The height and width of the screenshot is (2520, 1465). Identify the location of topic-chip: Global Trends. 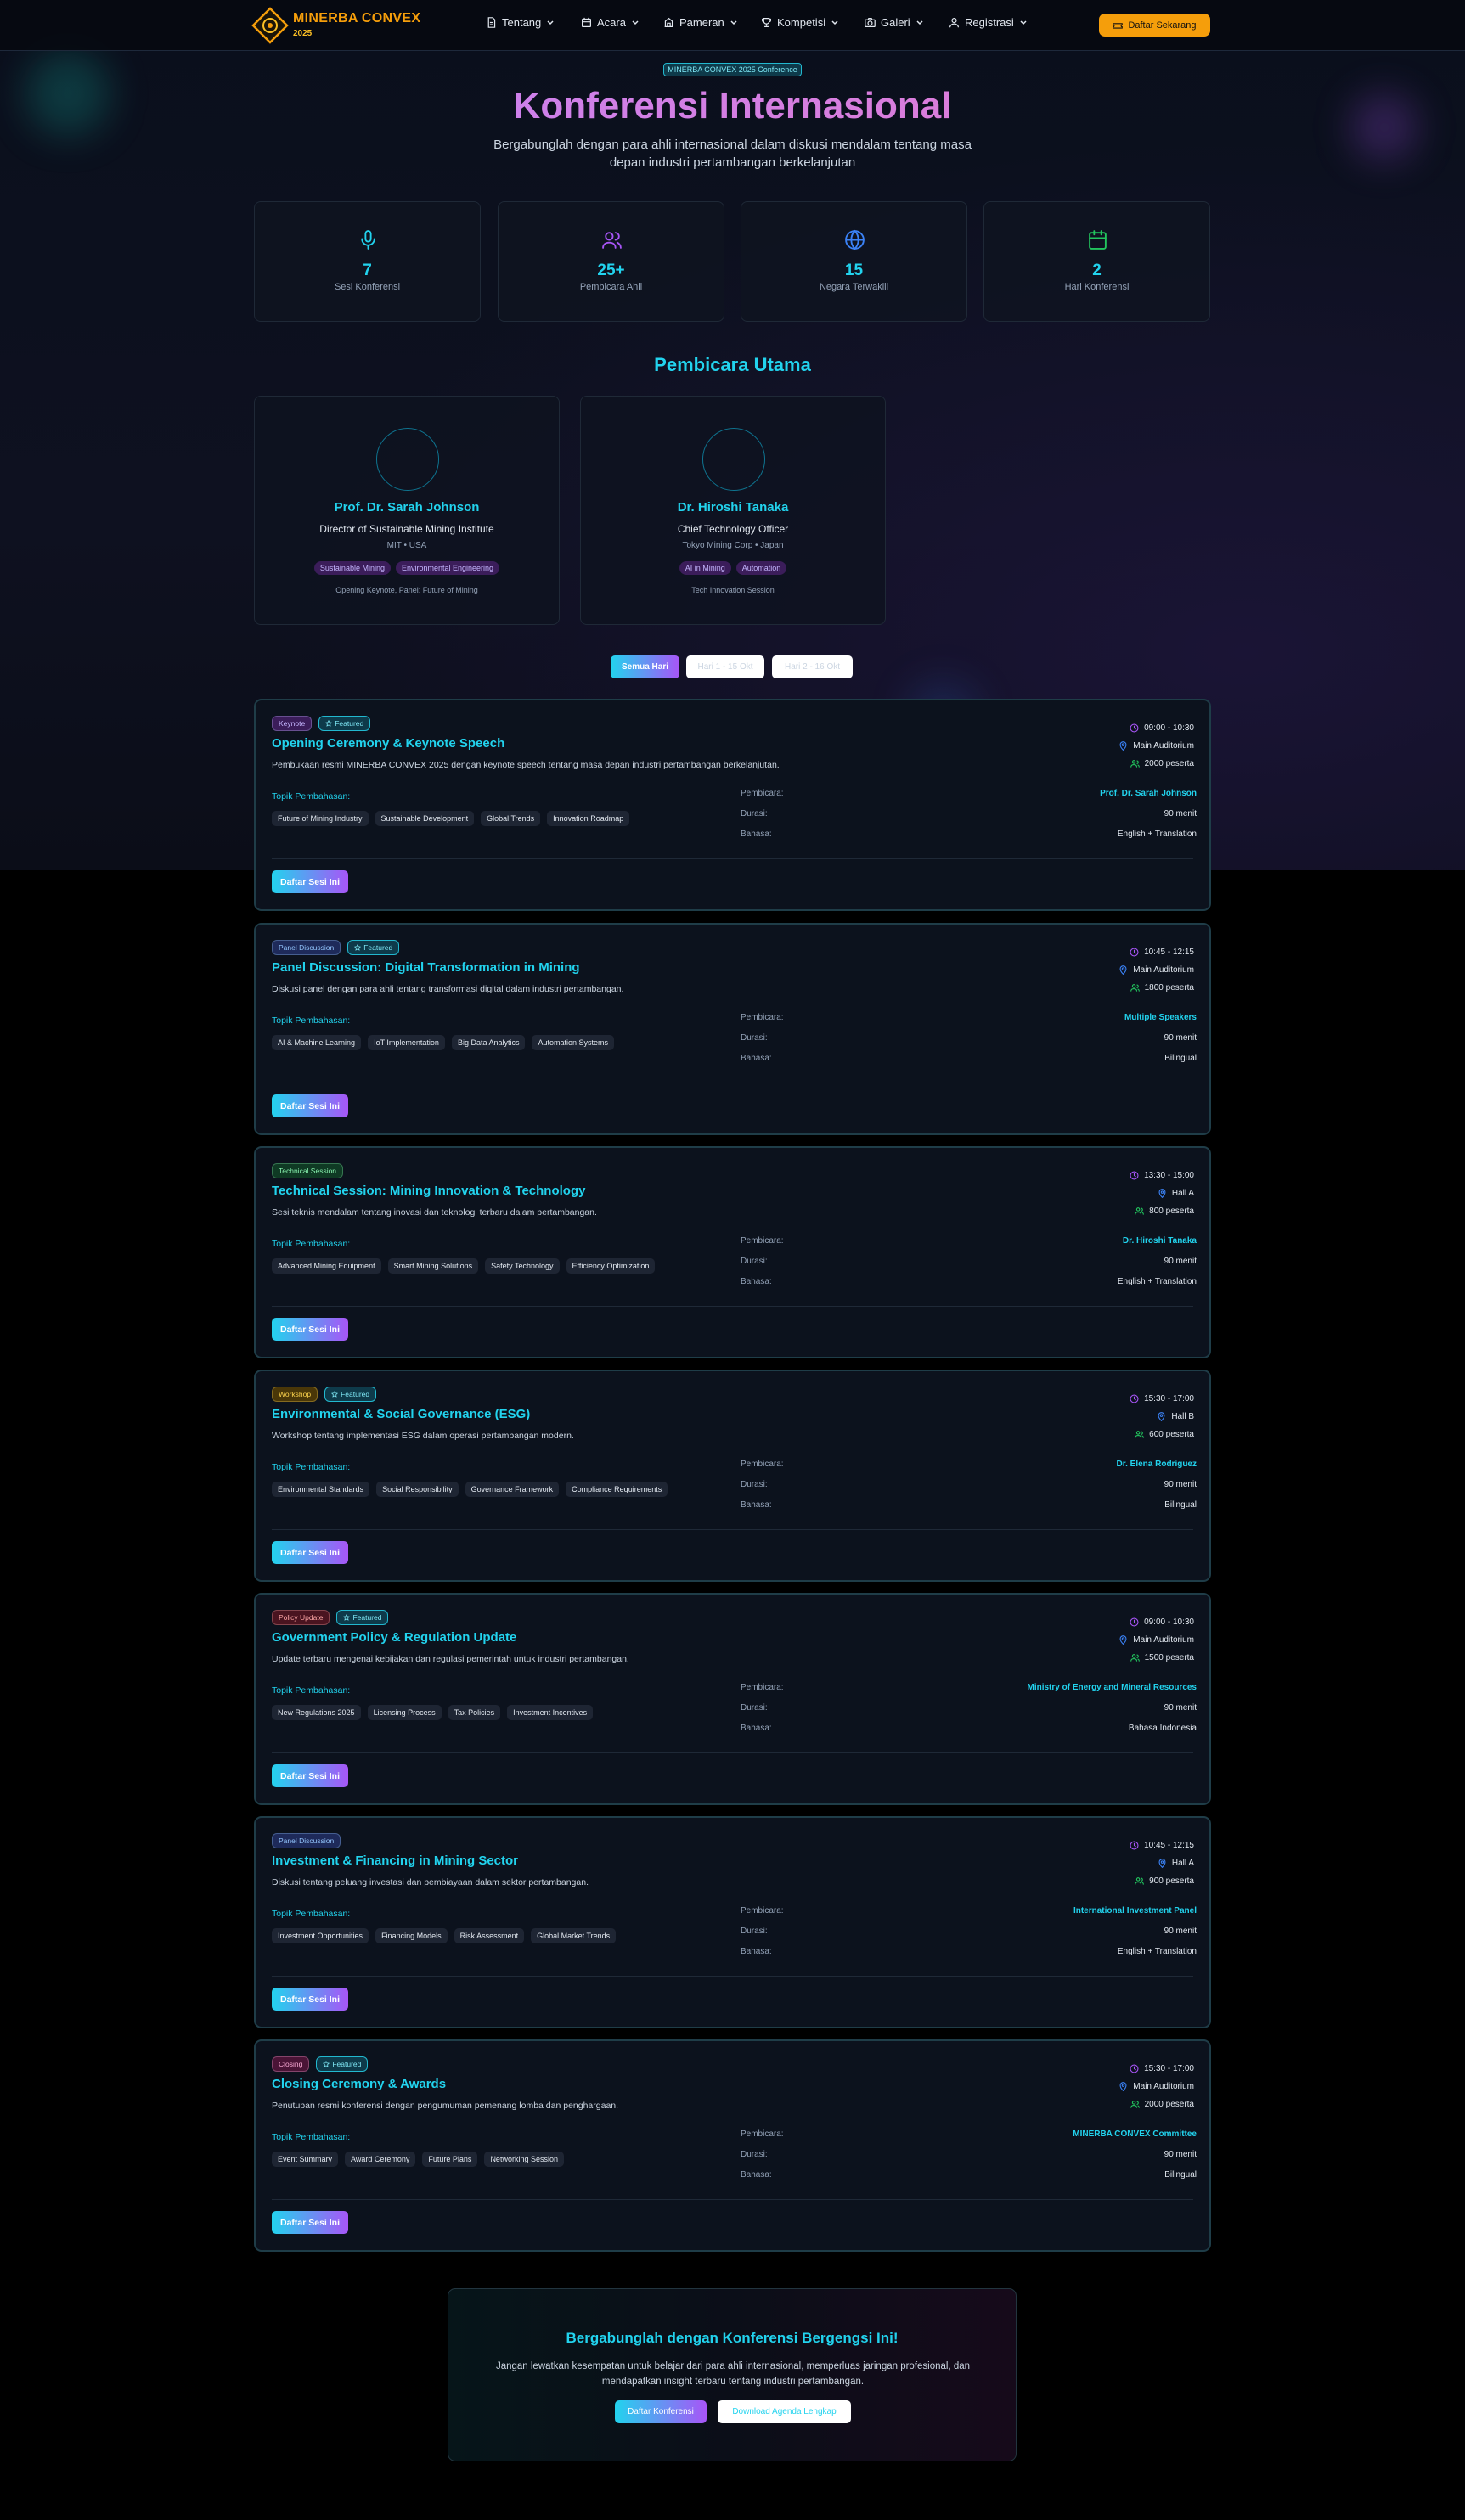
(511, 819).